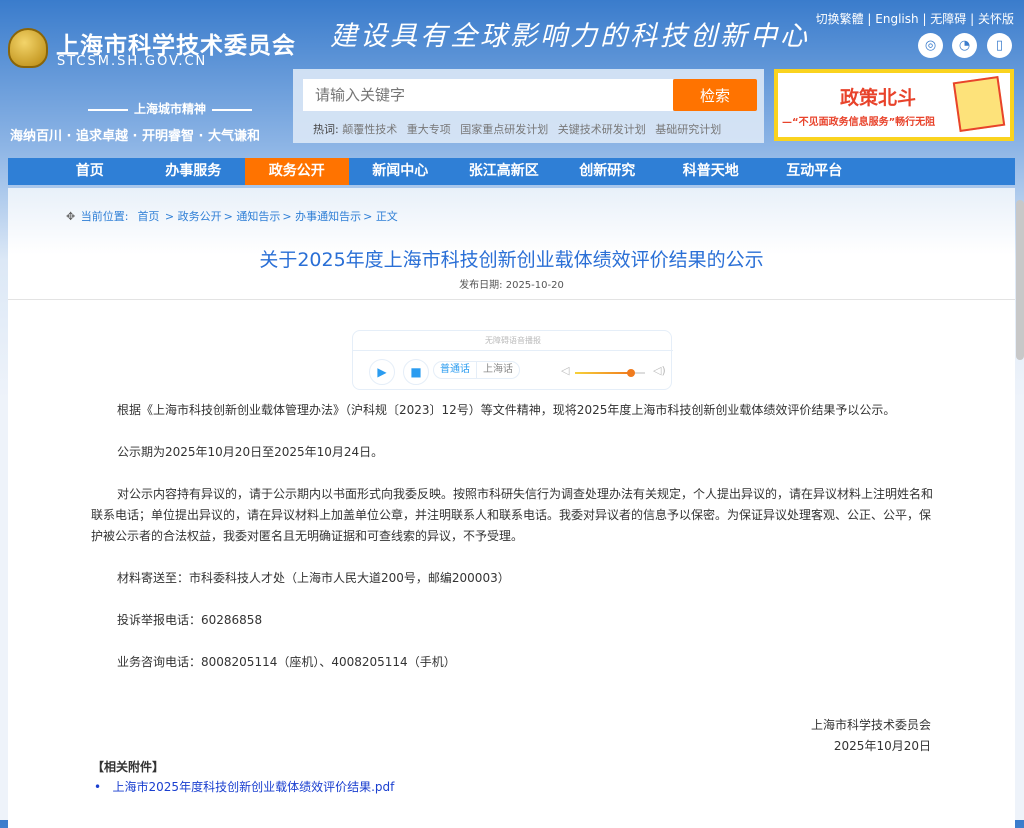  I want to click on lang-mandarin: 普通话, so click(455, 370).